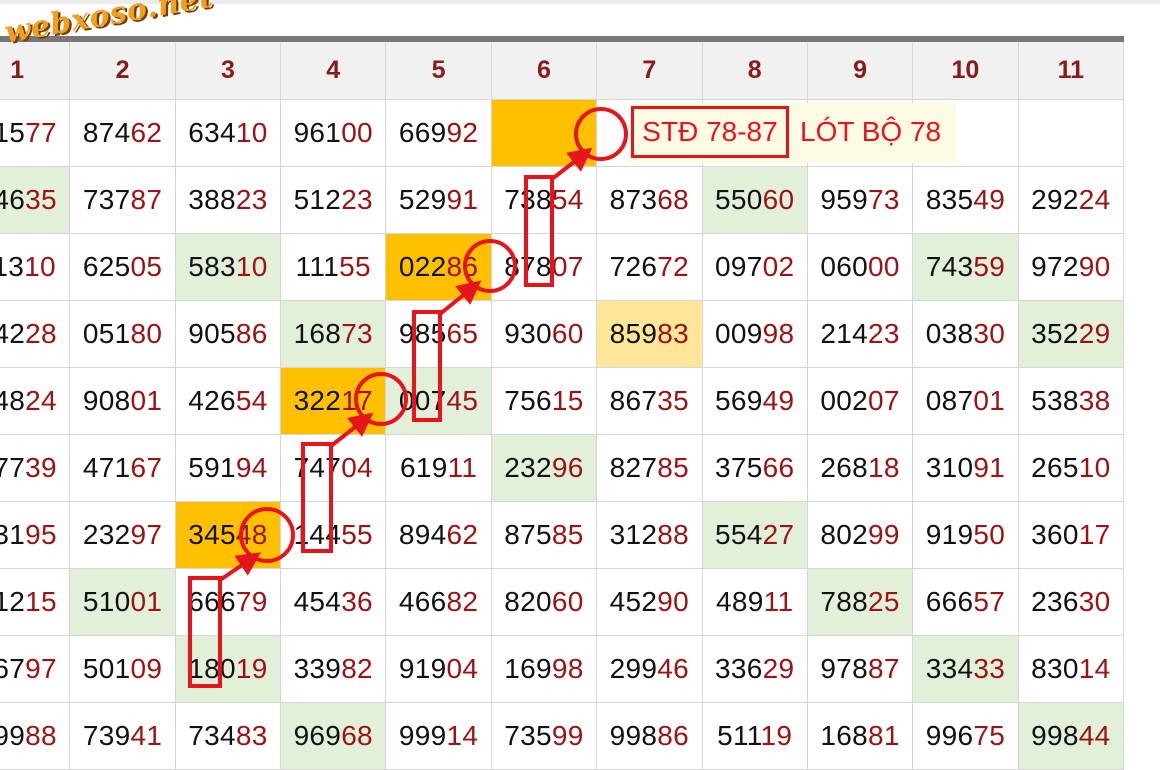 This screenshot has height=770, width=1160. What do you see at coordinates (601, 134) in the screenshot?
I see `marker-circle-row1` at bounding box center [601, 134].